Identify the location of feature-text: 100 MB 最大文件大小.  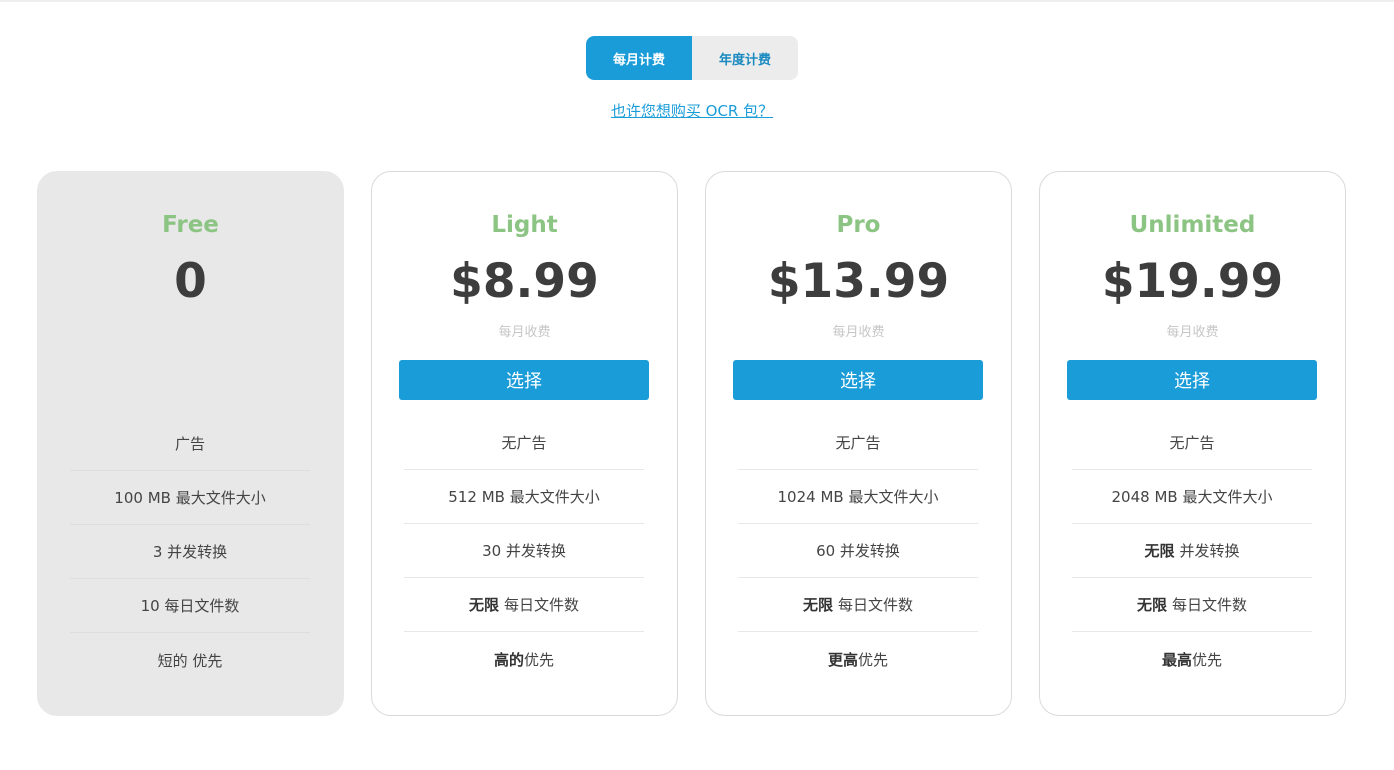
(190, 498).